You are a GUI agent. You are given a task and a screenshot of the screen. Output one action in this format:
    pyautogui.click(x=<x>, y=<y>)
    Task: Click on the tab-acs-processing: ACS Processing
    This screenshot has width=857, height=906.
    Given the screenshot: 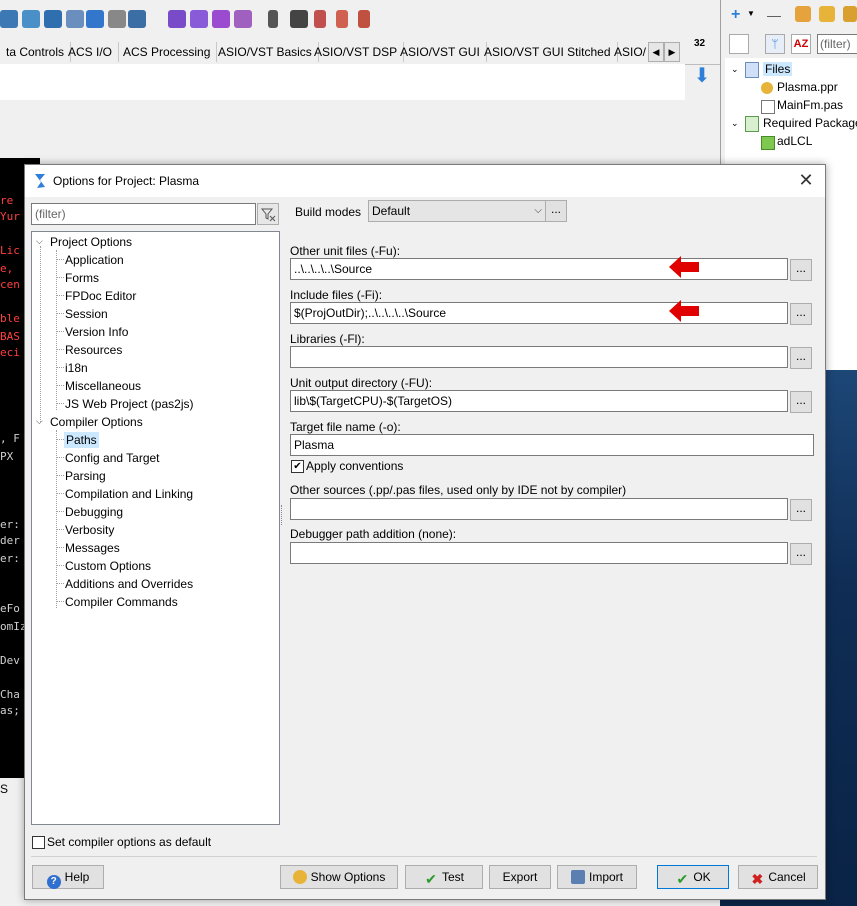 What is the action you would take?
    pyautogui.click(x=167, y=52)
    